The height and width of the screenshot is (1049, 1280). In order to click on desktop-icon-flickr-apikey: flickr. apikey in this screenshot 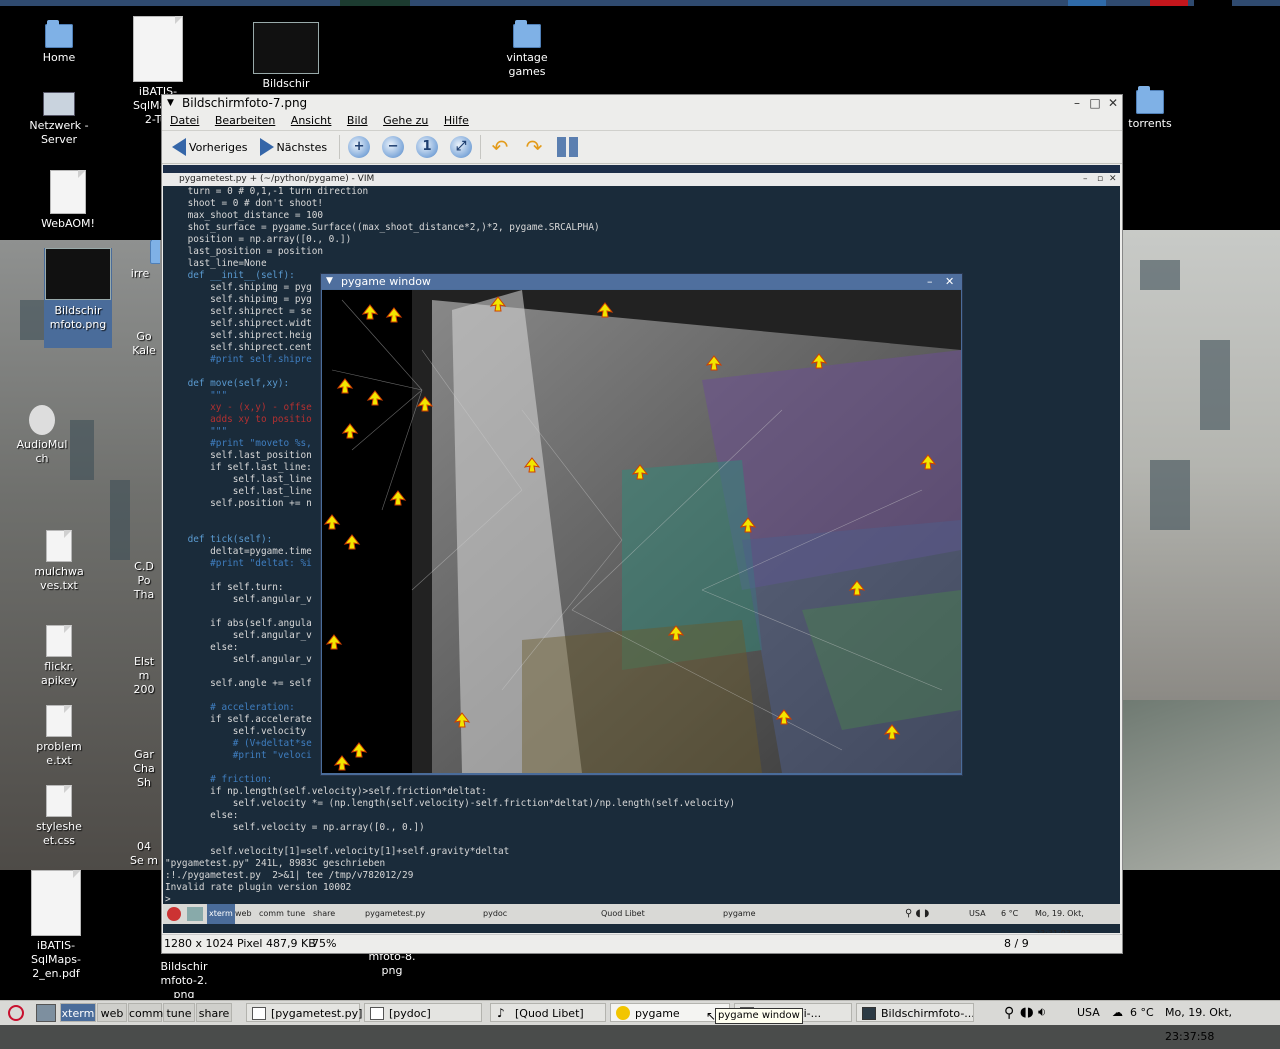, I will do `click(59, 656)`.